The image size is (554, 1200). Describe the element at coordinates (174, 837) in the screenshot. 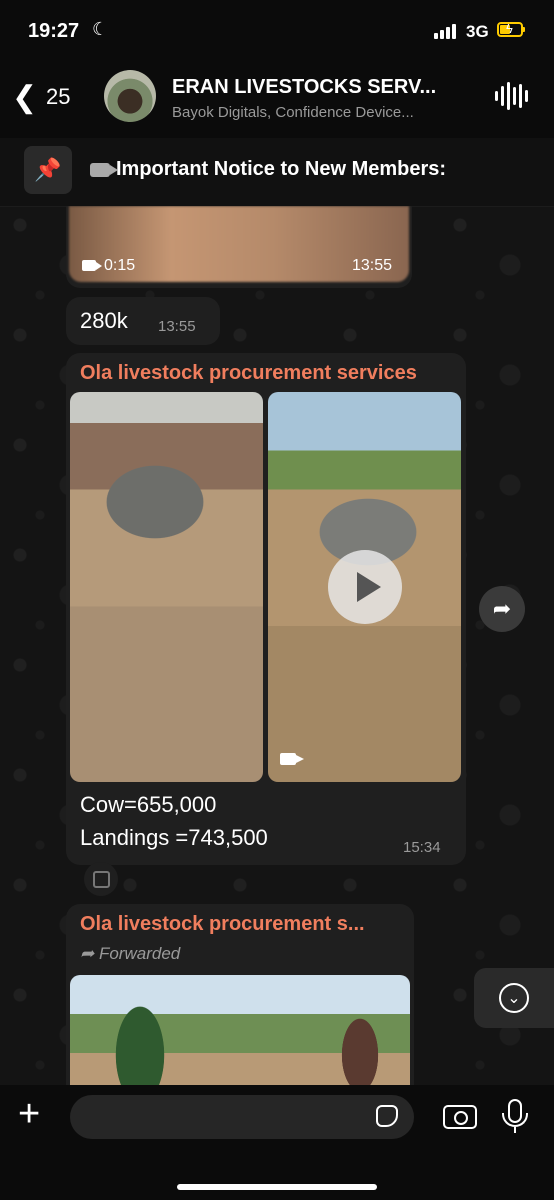

I see `message-caption-line: Landings =743,500` at that location.